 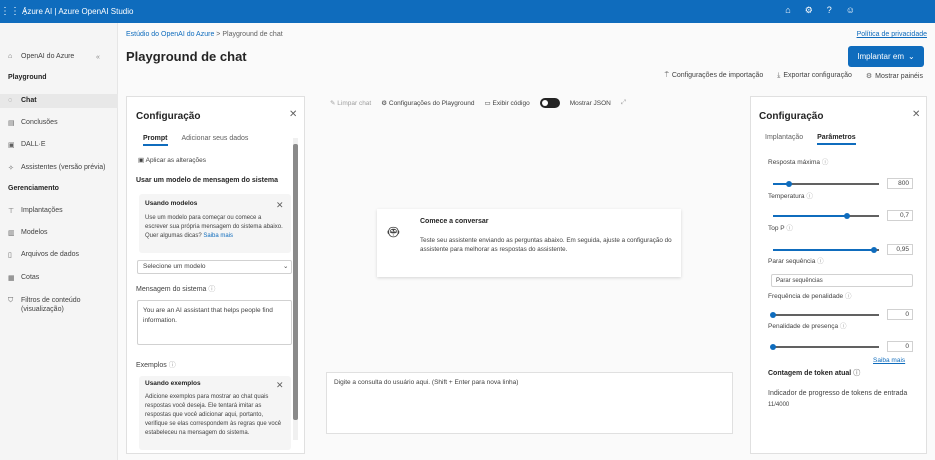 I want to click on json-toggle, so click(x=549, y=103).